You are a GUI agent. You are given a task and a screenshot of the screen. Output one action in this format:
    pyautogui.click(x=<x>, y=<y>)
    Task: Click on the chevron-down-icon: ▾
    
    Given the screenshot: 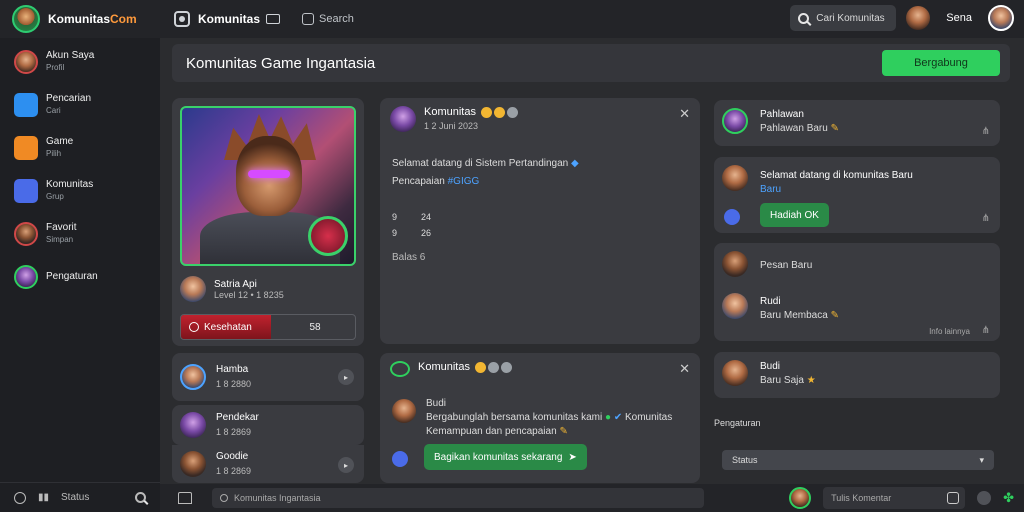 What is the action you would take?
    pyautogui.click(x=981, y=459)
    